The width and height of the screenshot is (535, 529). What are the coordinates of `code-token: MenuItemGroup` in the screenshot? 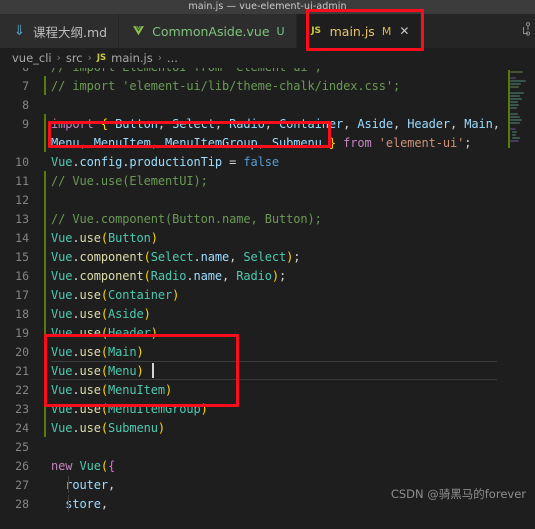 It's located at (154, 408).